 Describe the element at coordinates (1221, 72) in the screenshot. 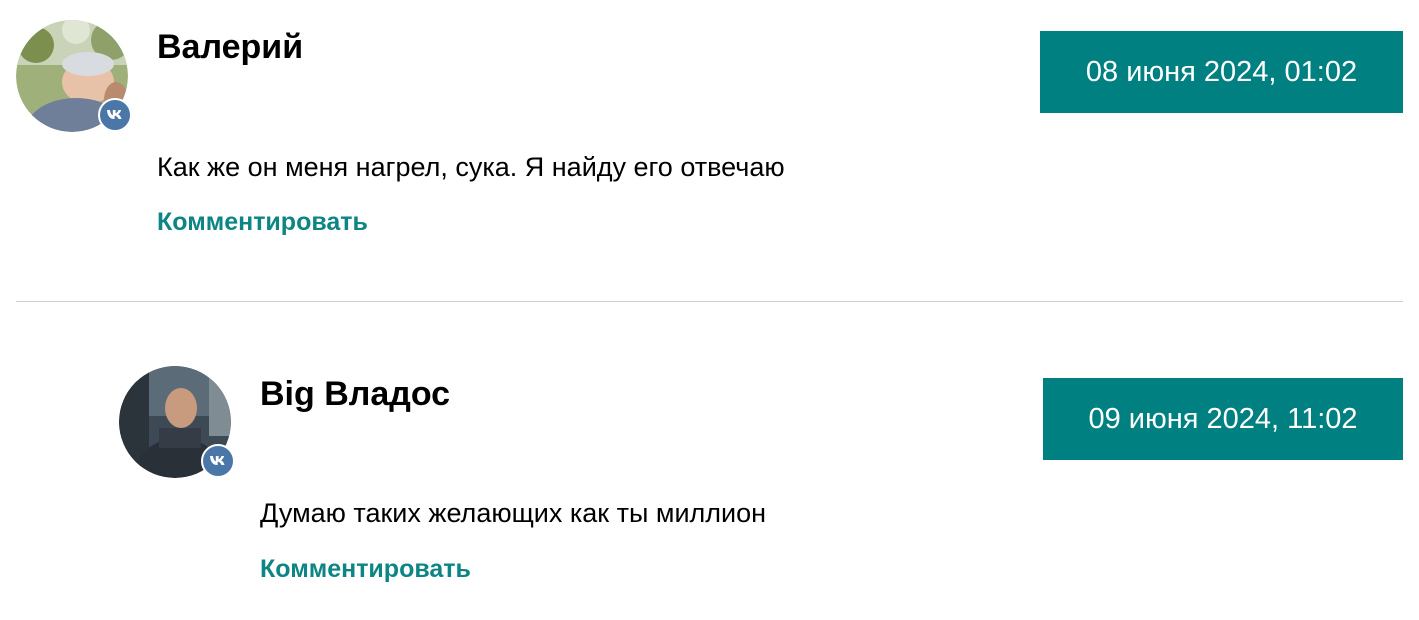

I see `date-badge: 08 июня 2024, 01:02` at that location.